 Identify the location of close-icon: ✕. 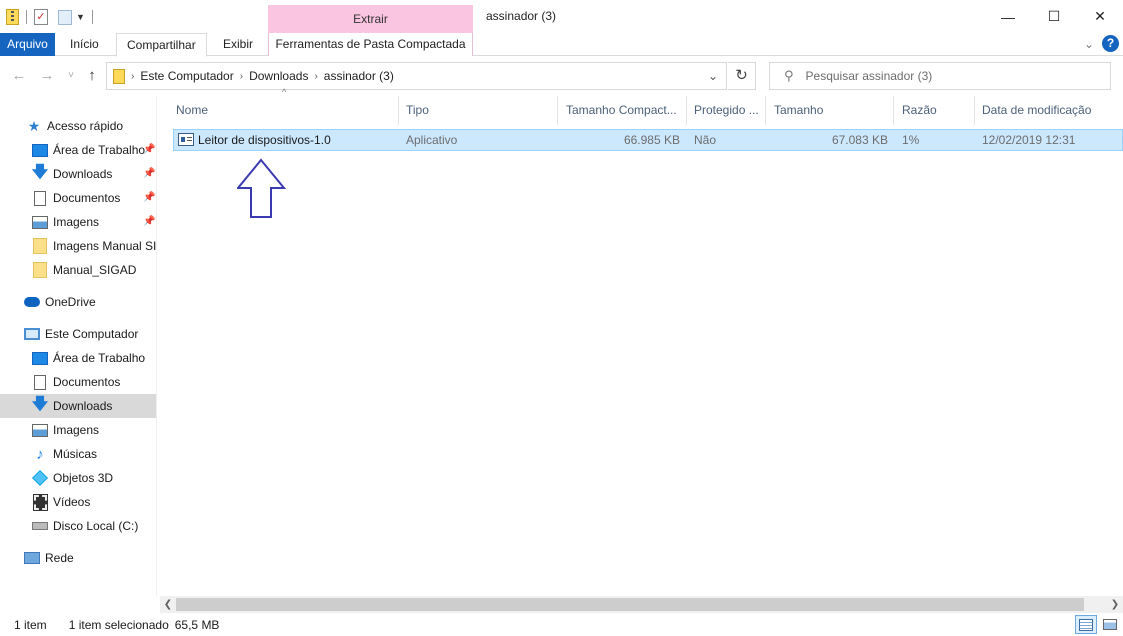
(1100, 16).